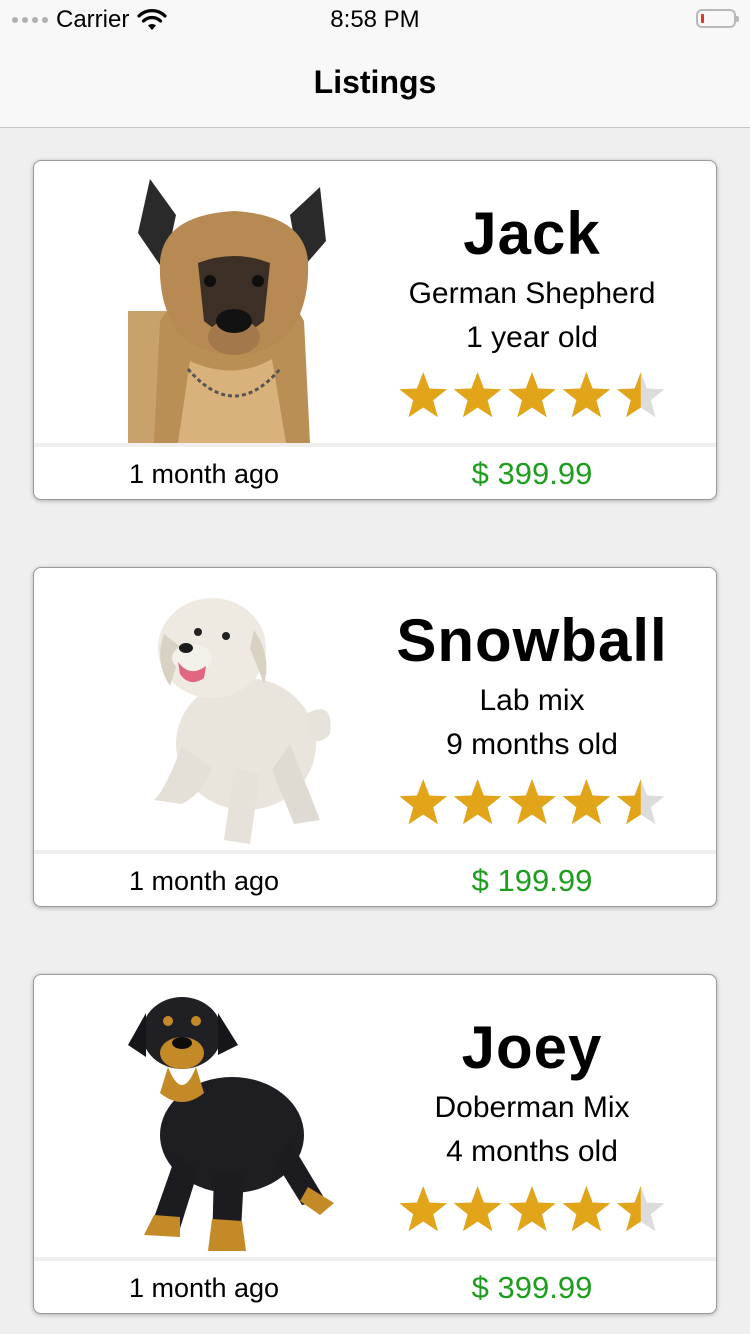 The height and width of the screenshot is (1334, 750). What do you see at coordinates (532, 233) in the screenshot?
I see `pet-name: Jack` at bounding box center [532, 233].